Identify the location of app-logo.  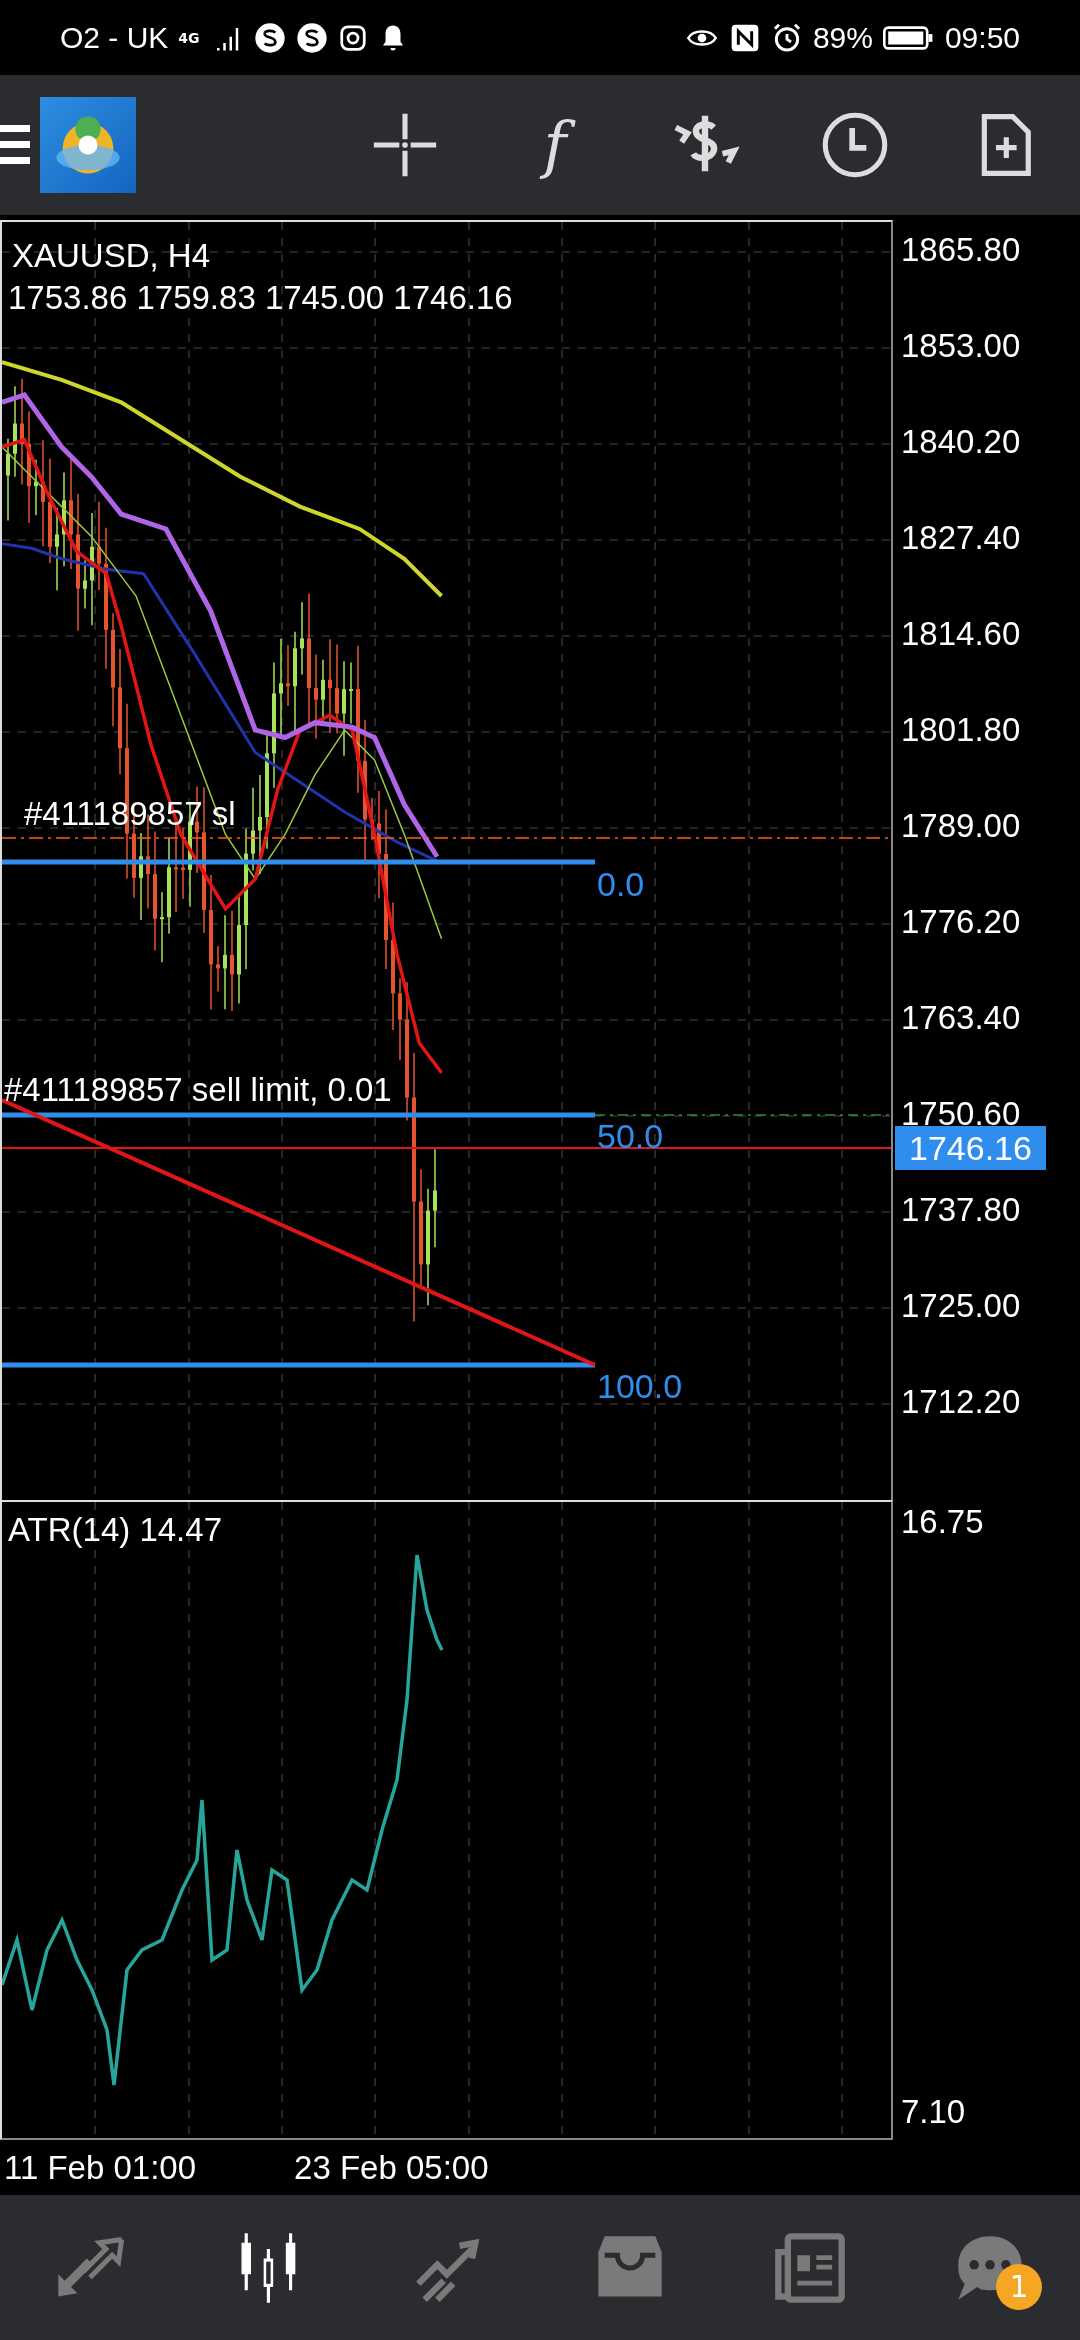
(88, 145).